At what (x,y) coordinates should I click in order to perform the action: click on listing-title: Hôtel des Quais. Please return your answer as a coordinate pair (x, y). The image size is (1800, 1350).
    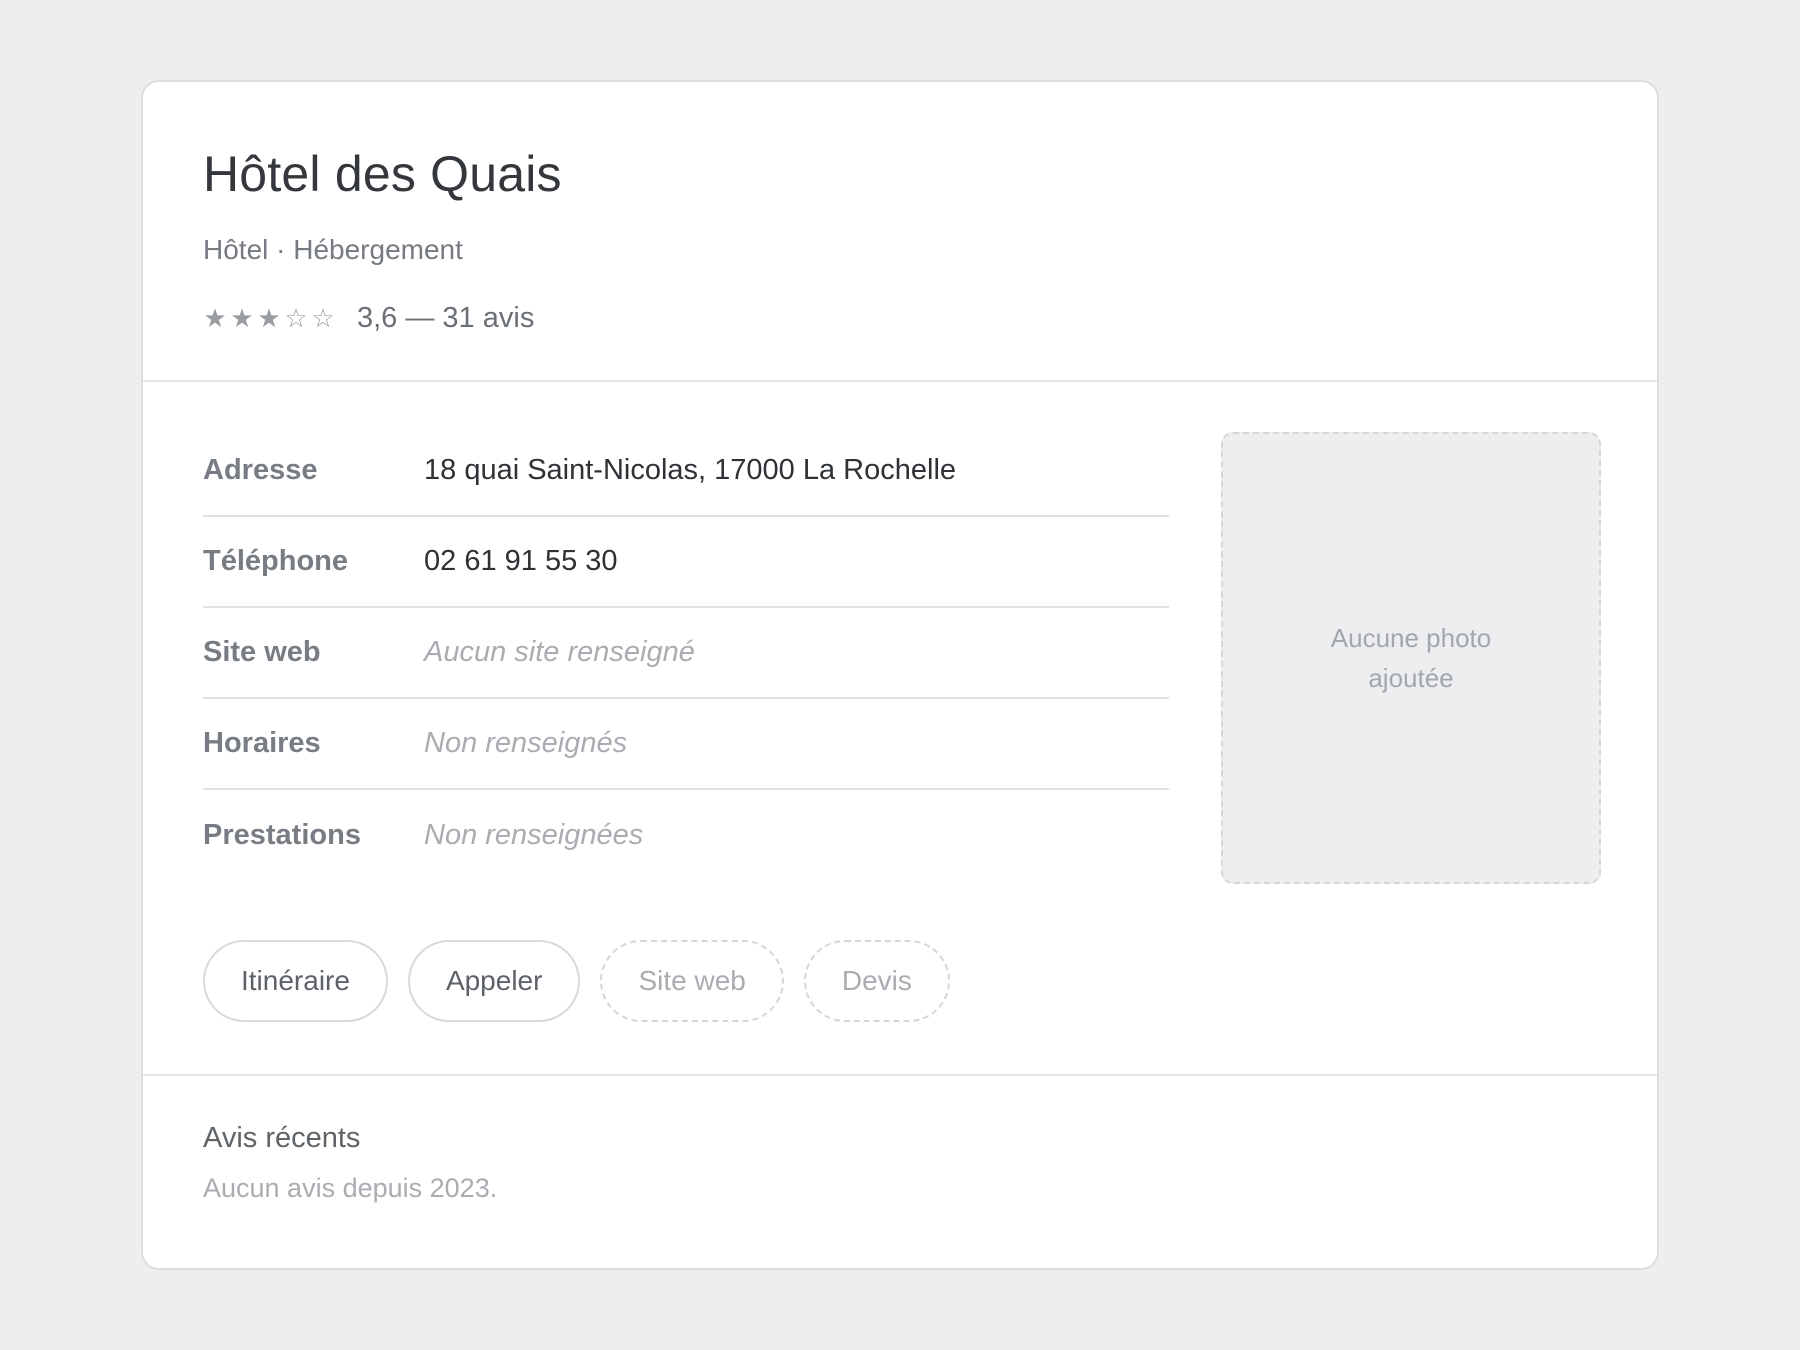
    Looking at the image, I should click on (382, 174).